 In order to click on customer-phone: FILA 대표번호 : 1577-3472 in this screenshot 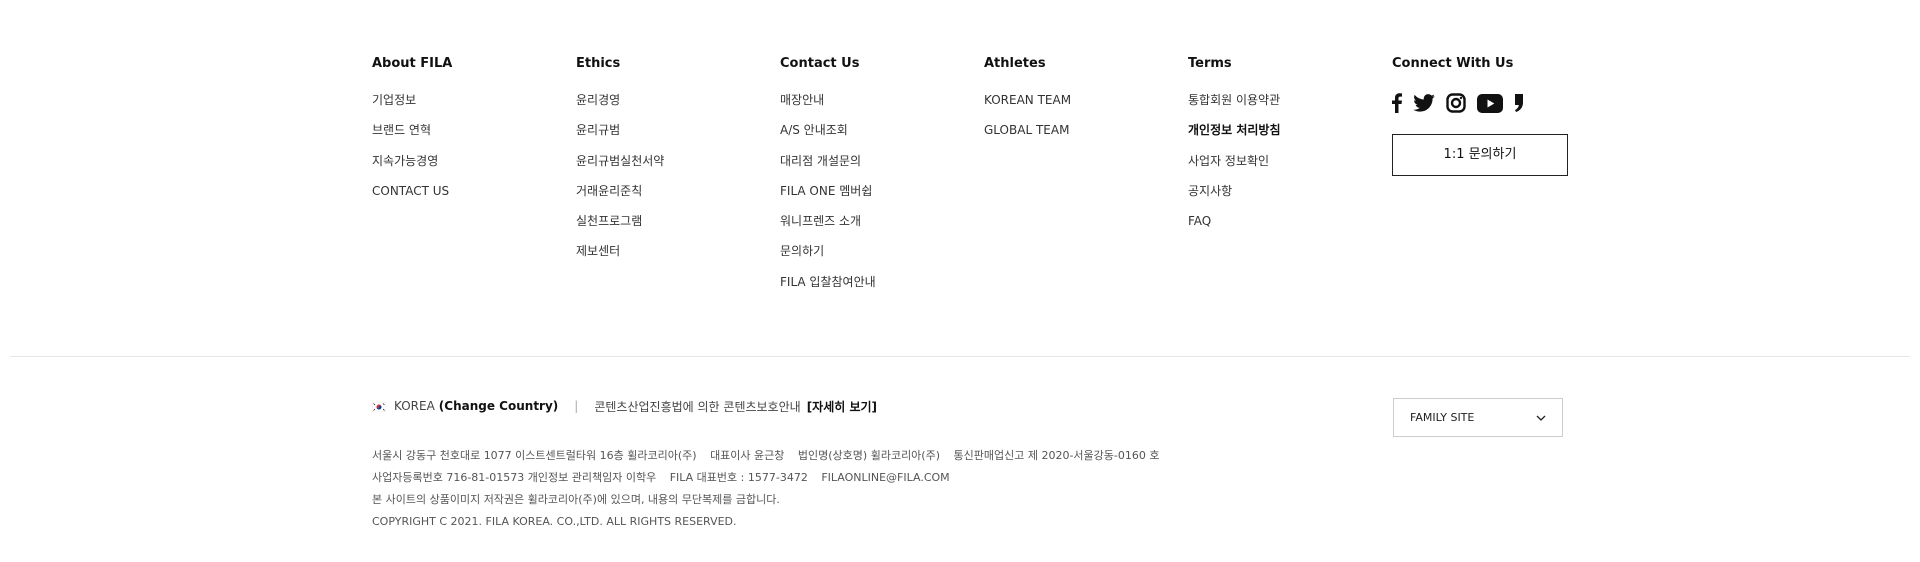, I will do `click(738, 477)`.